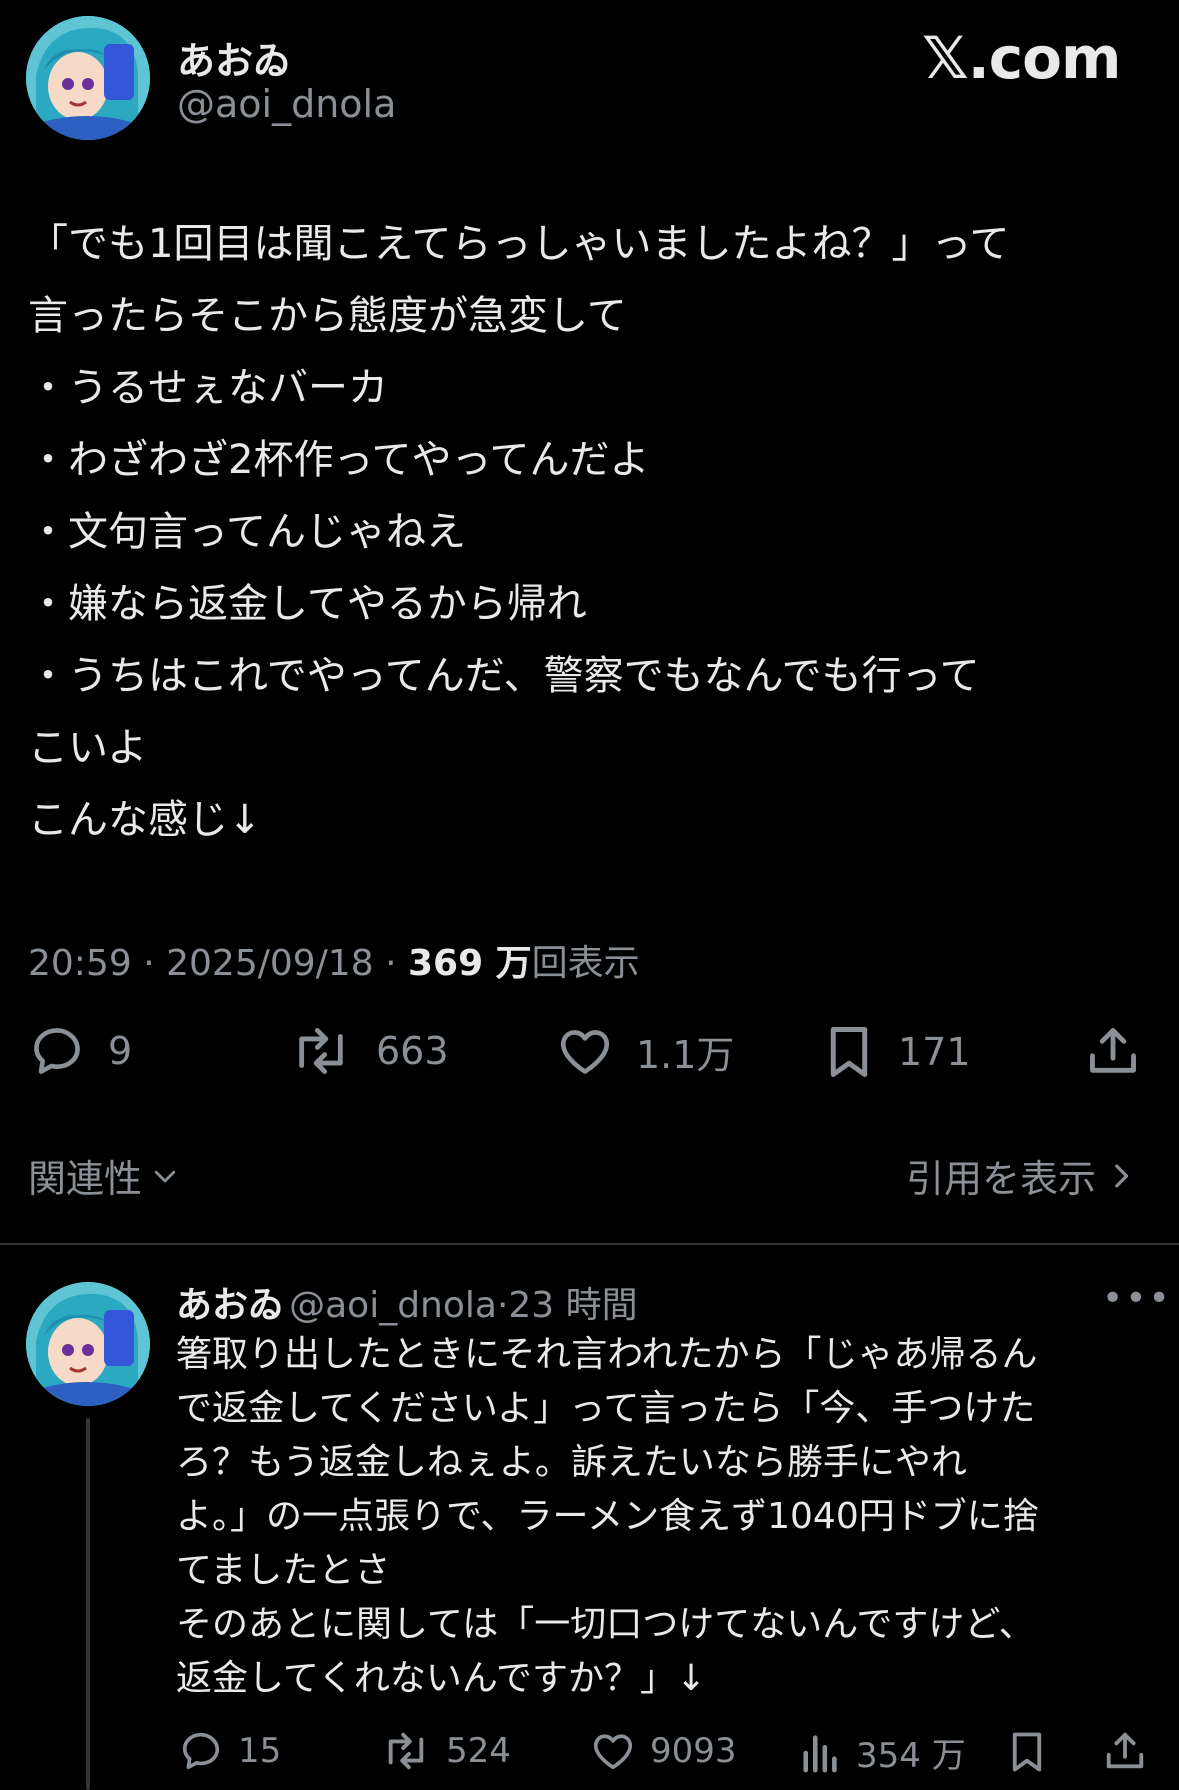  Describe the element at coordinates (693, 1751) in the screenshot. I see `reply-like-count: 9093` at that location.